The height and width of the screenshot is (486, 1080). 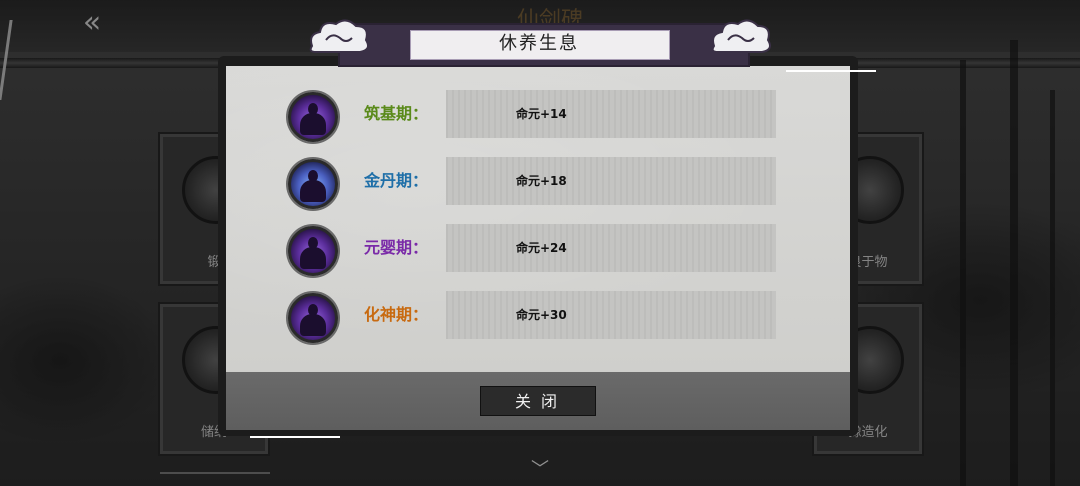 I want to click on stage-row: 金丹期： 命元+18, so click(x=530, y=185).